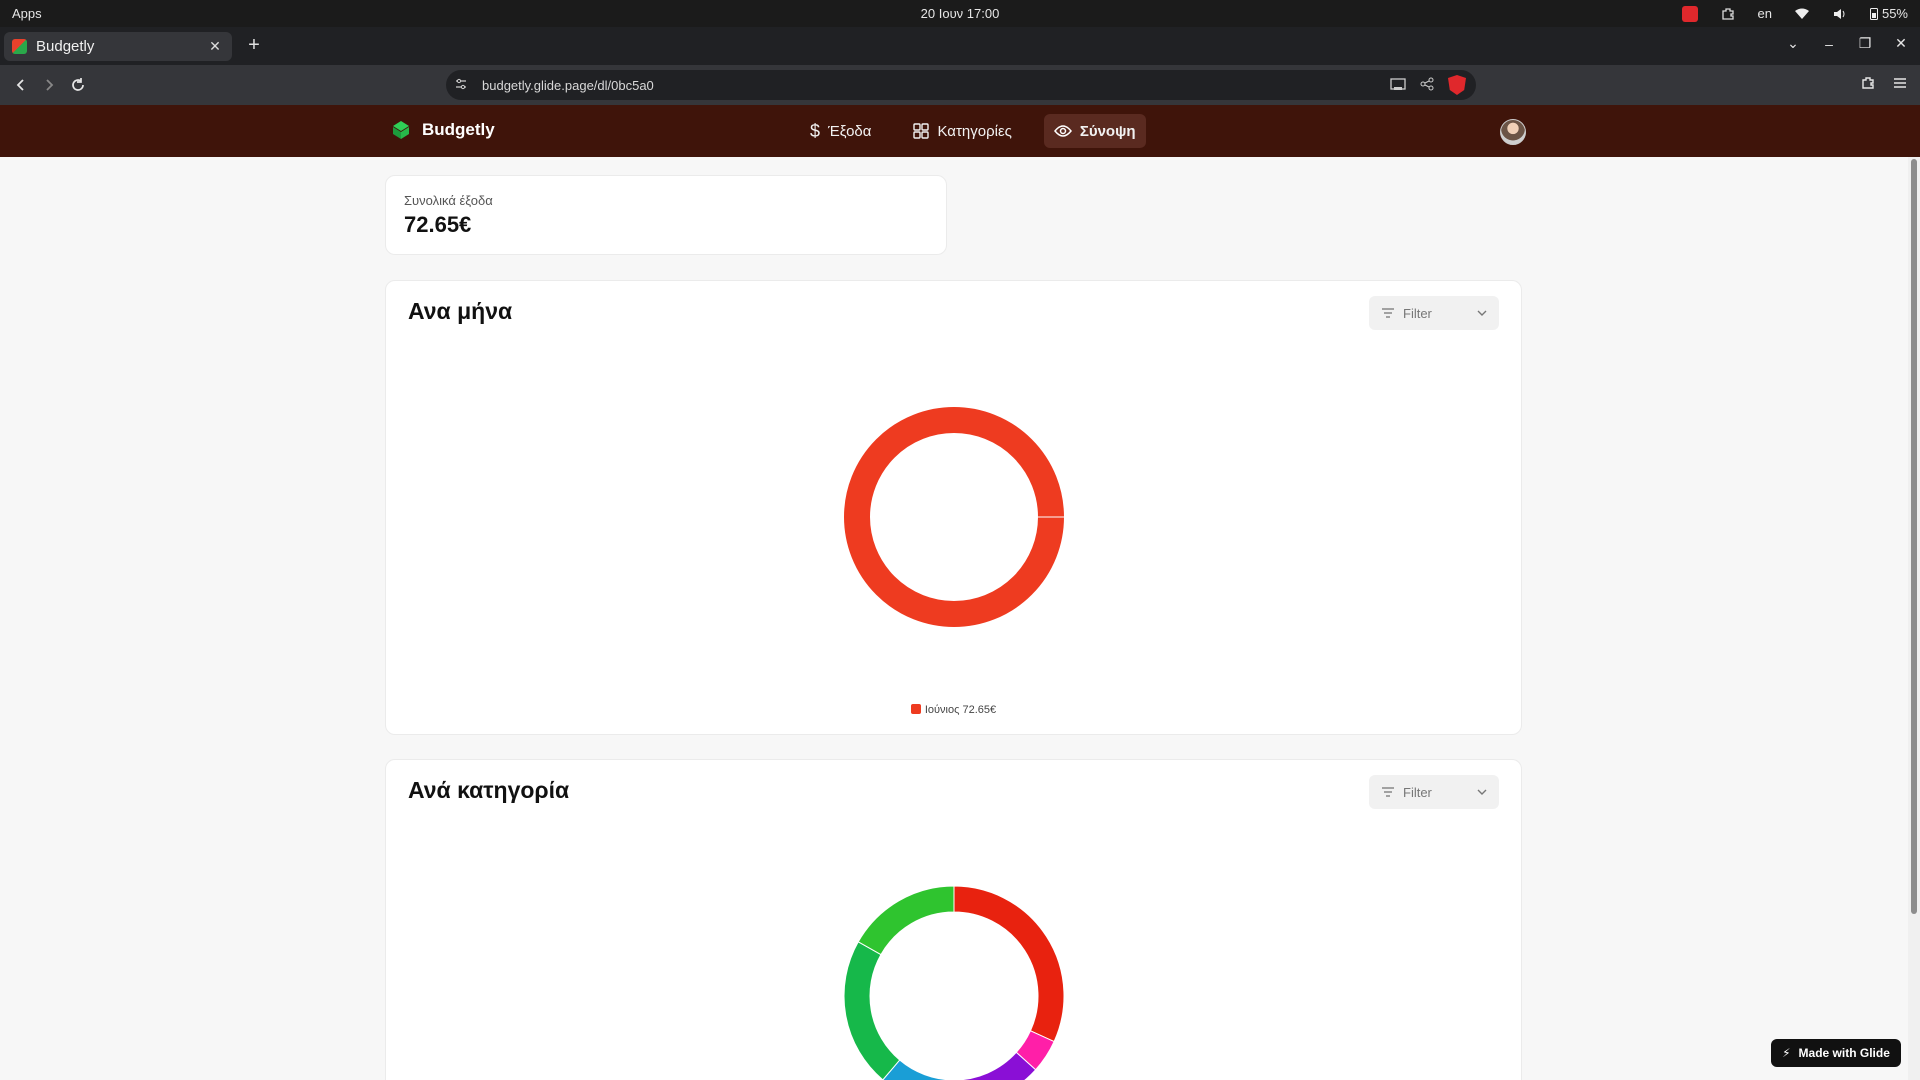 The width and height of the screenshot is (1920, 1080). What do you see at coordinates (21, 85) in the screenshot?
I see `back-icon` at bounding box center [21, 85].